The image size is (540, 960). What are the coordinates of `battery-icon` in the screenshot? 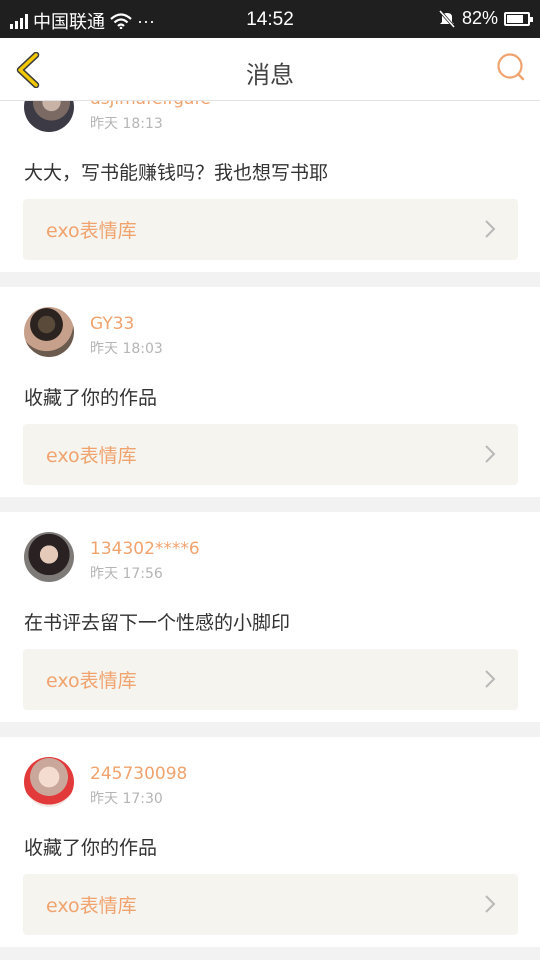 It's located at (518, 18).